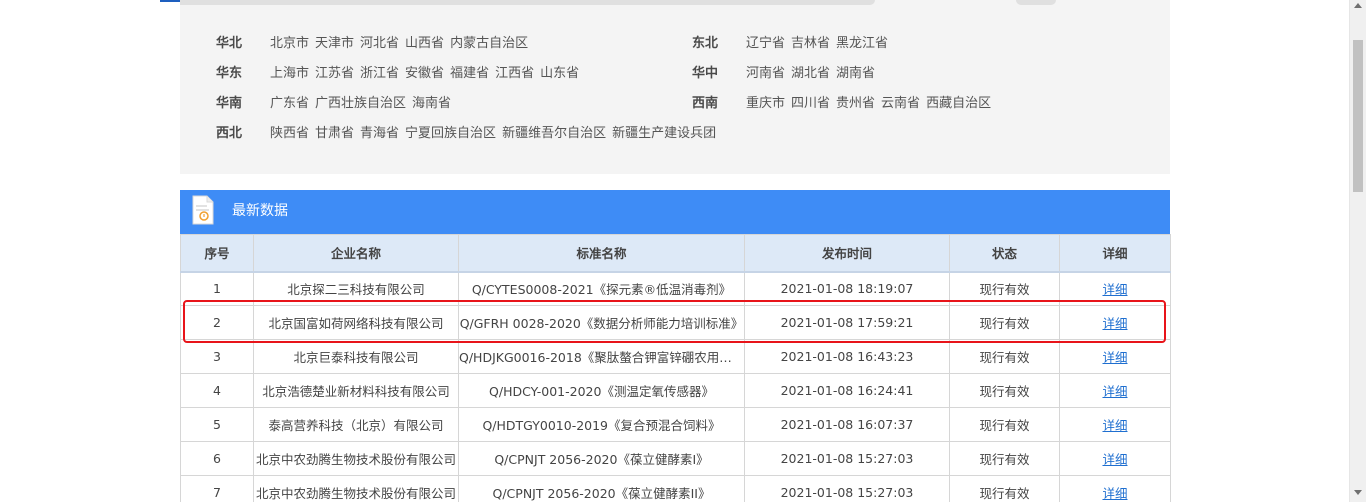  I want to click on province-link: 上海市, so click(289, 73).